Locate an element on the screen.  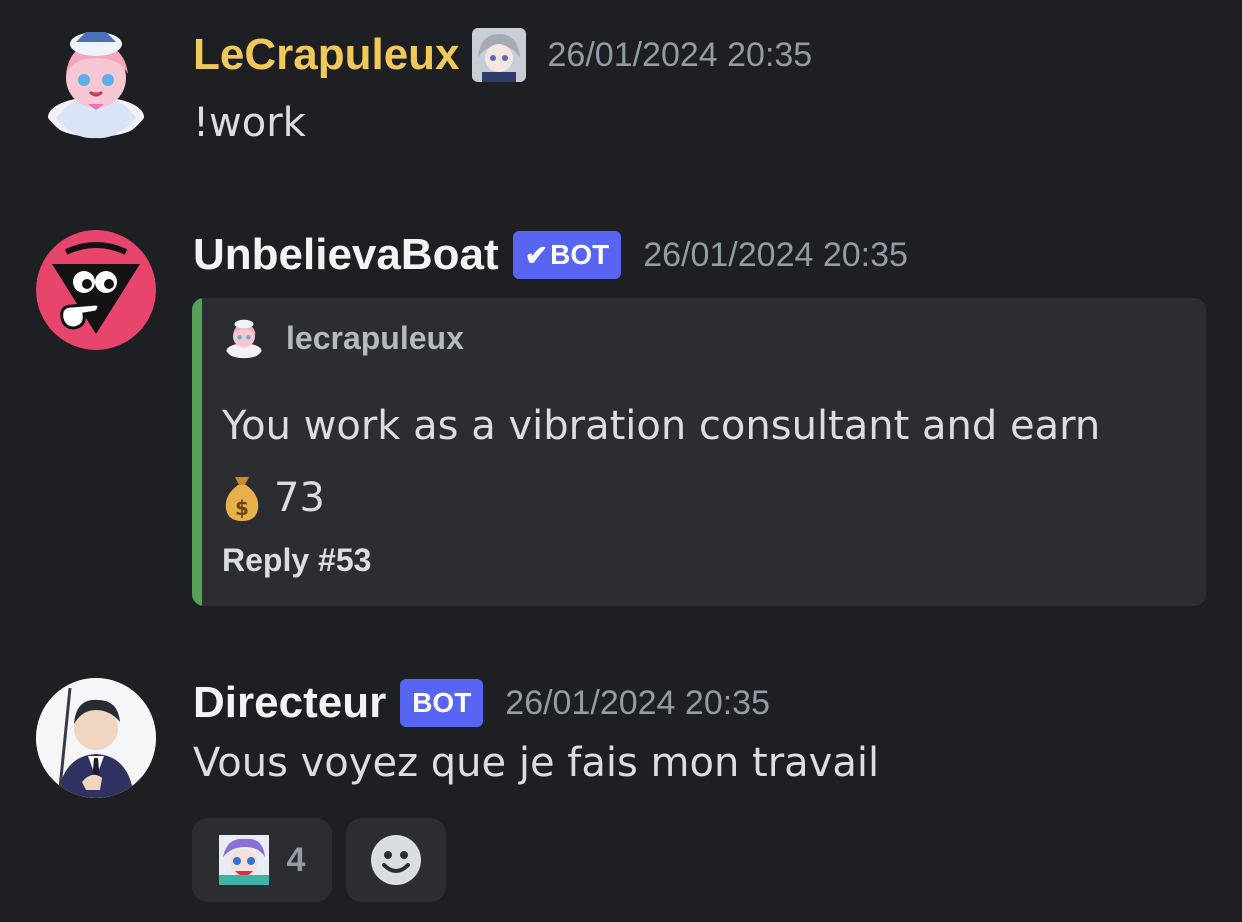
embed-amount-line: $ 73 is located at coordinates (661, 498).